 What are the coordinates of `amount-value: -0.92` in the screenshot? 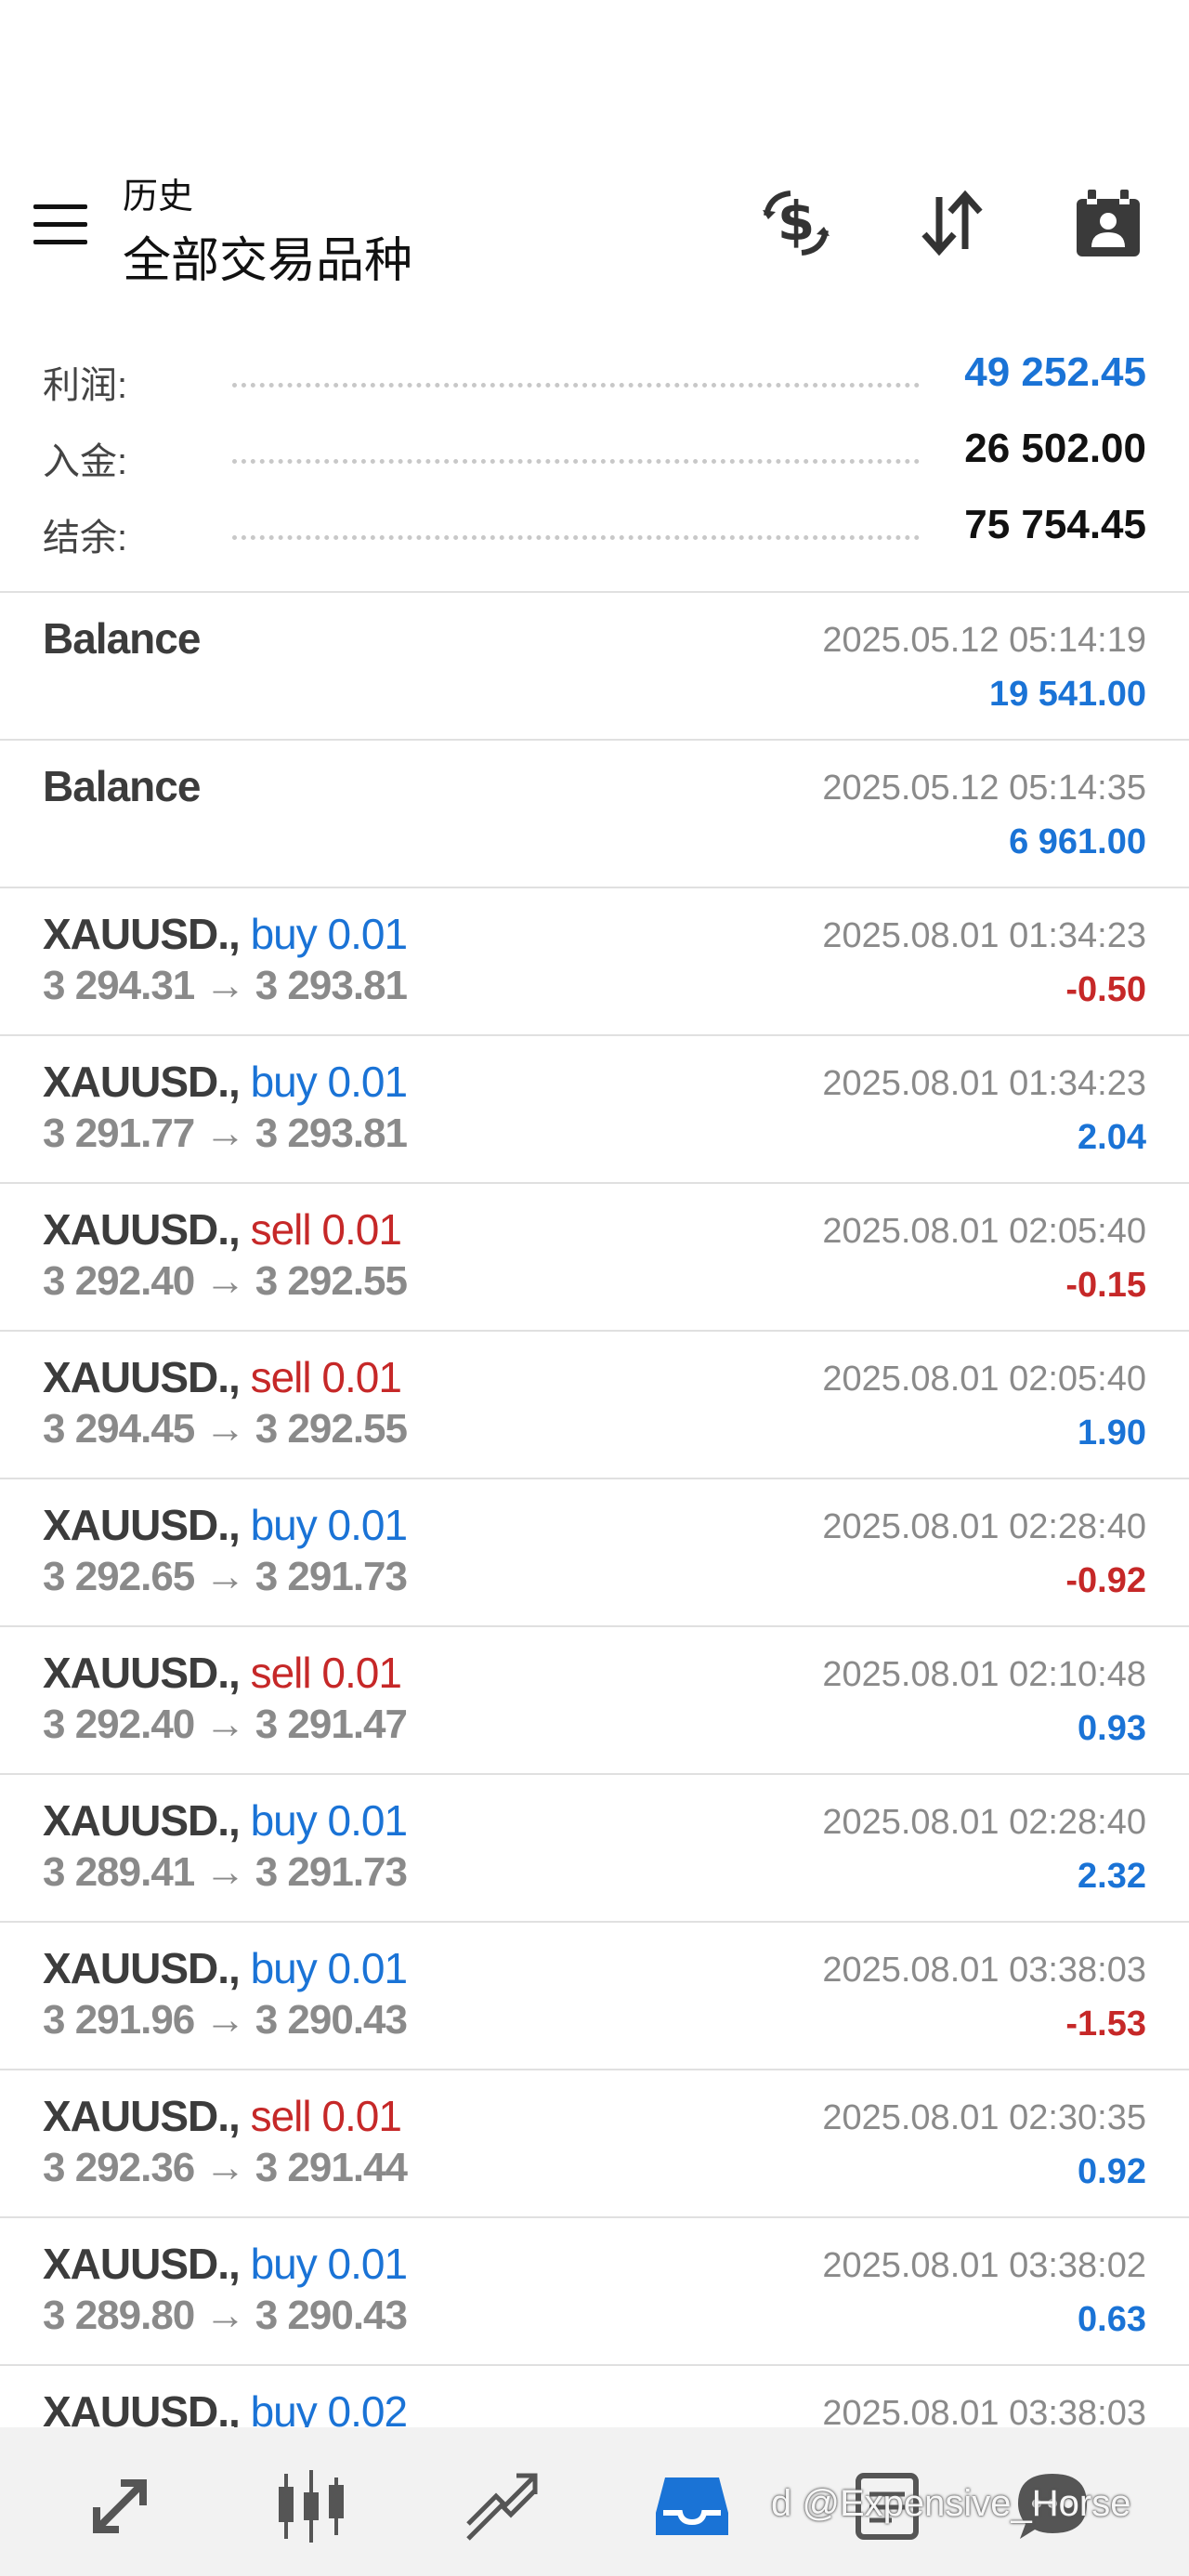 It's located at (1105, 1580).